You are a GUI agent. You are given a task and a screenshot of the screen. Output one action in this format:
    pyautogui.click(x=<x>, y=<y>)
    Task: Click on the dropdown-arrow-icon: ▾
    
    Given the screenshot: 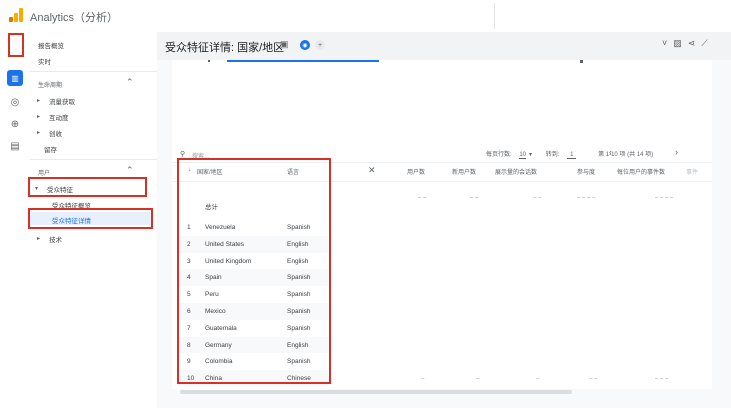 What is the action you would take?
    pyautogui.click(x=530, y=155)
    